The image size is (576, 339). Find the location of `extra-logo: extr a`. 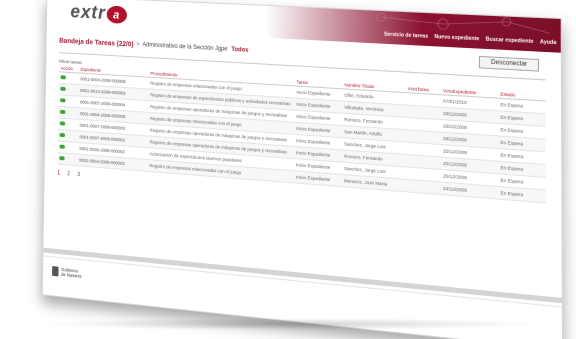

extra-logo: extr a is located at coordinates (98, 14).